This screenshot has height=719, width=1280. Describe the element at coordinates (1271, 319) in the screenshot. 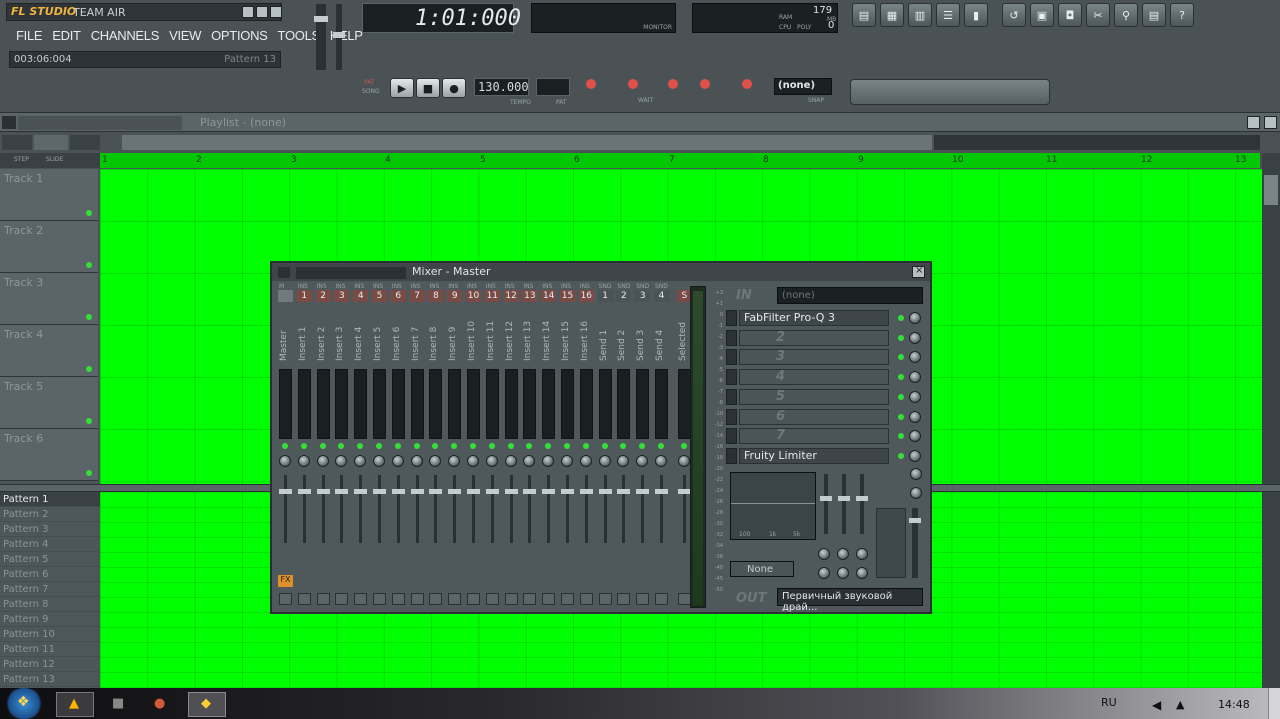

I see `vertical-scrollbar` at that location.